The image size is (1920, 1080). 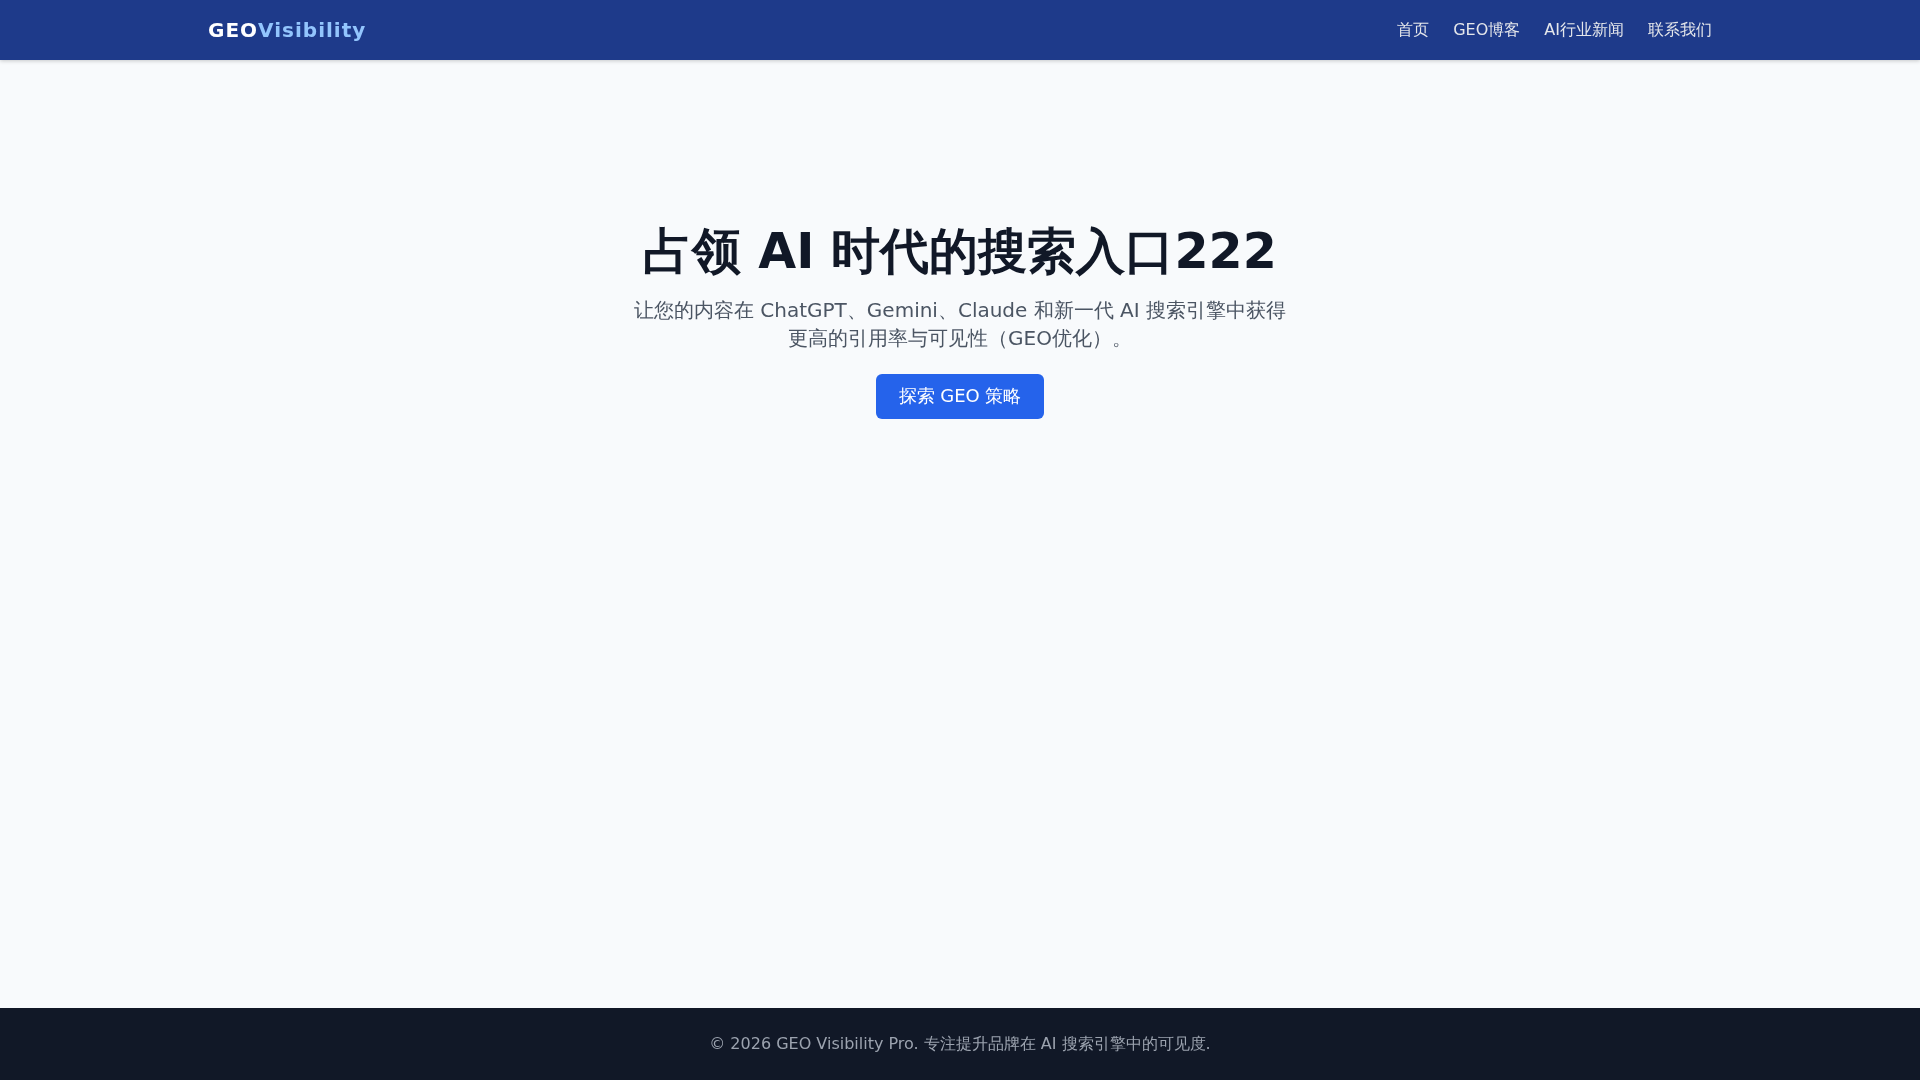 What do you see at coordinates (1487, 30) in the screenshot?
I see `nav-link: GEO博客` at bounding box center [1487, 30].